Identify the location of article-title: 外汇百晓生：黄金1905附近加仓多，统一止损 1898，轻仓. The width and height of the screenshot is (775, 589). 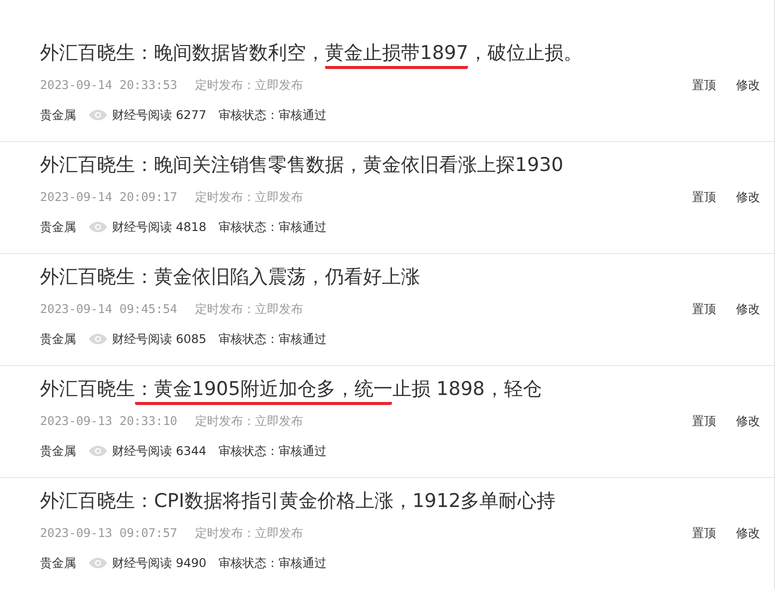
(400, 389).